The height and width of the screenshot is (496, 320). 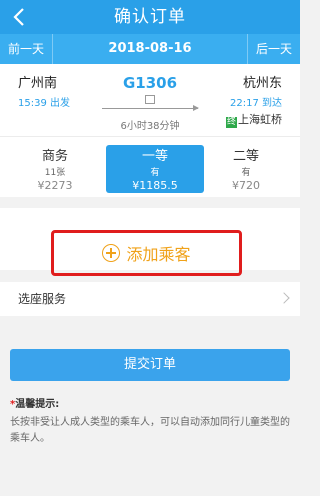 What do you see at coordinates (158, 254) in the screenshot?
I see `add-passenger-label: 添加乘客` at bounding box center [158, 254].